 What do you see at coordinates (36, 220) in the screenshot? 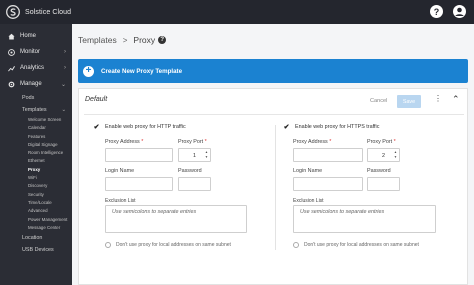
I see `sidebar-item-power-management: Power Management` at bounding box center [36, 220].